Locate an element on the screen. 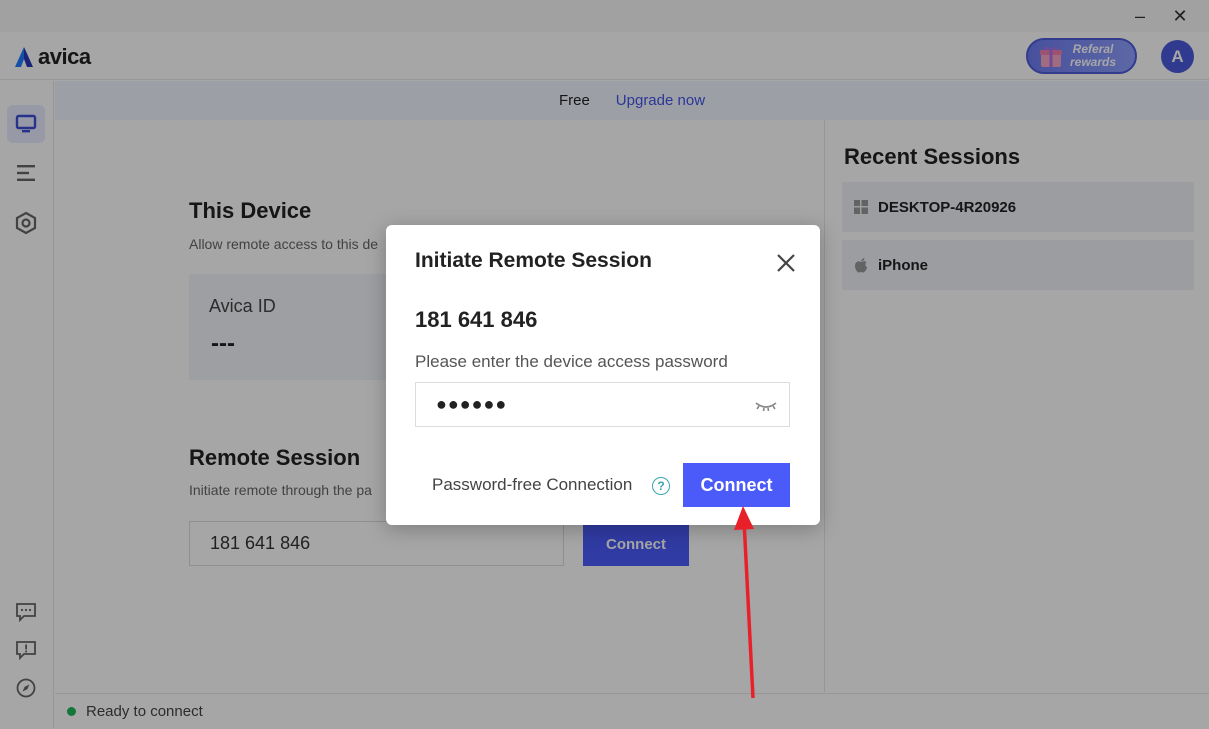  dialog-title: Initiate Remote Session is located at coordinates (533, 260).